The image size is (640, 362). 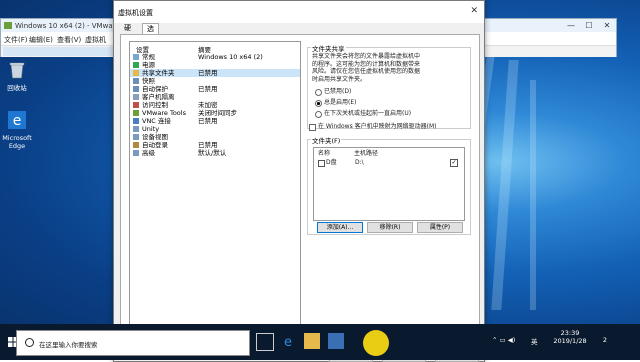 What do you see at coordinates (215, 105) in the screenshot?
I see `settings-item: 访问控制 未加密` at bounding box center [215, 105].